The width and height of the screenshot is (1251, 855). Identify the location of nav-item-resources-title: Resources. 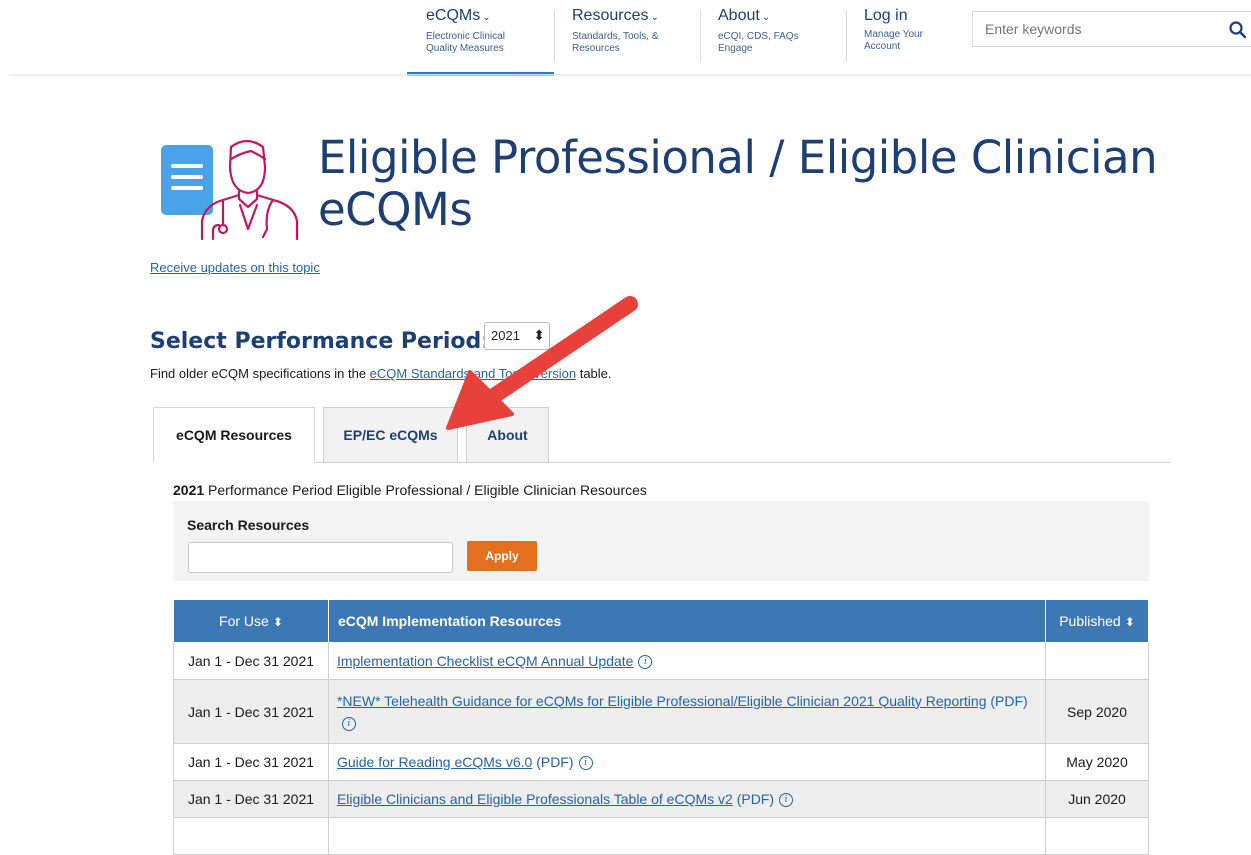
(610, 15).